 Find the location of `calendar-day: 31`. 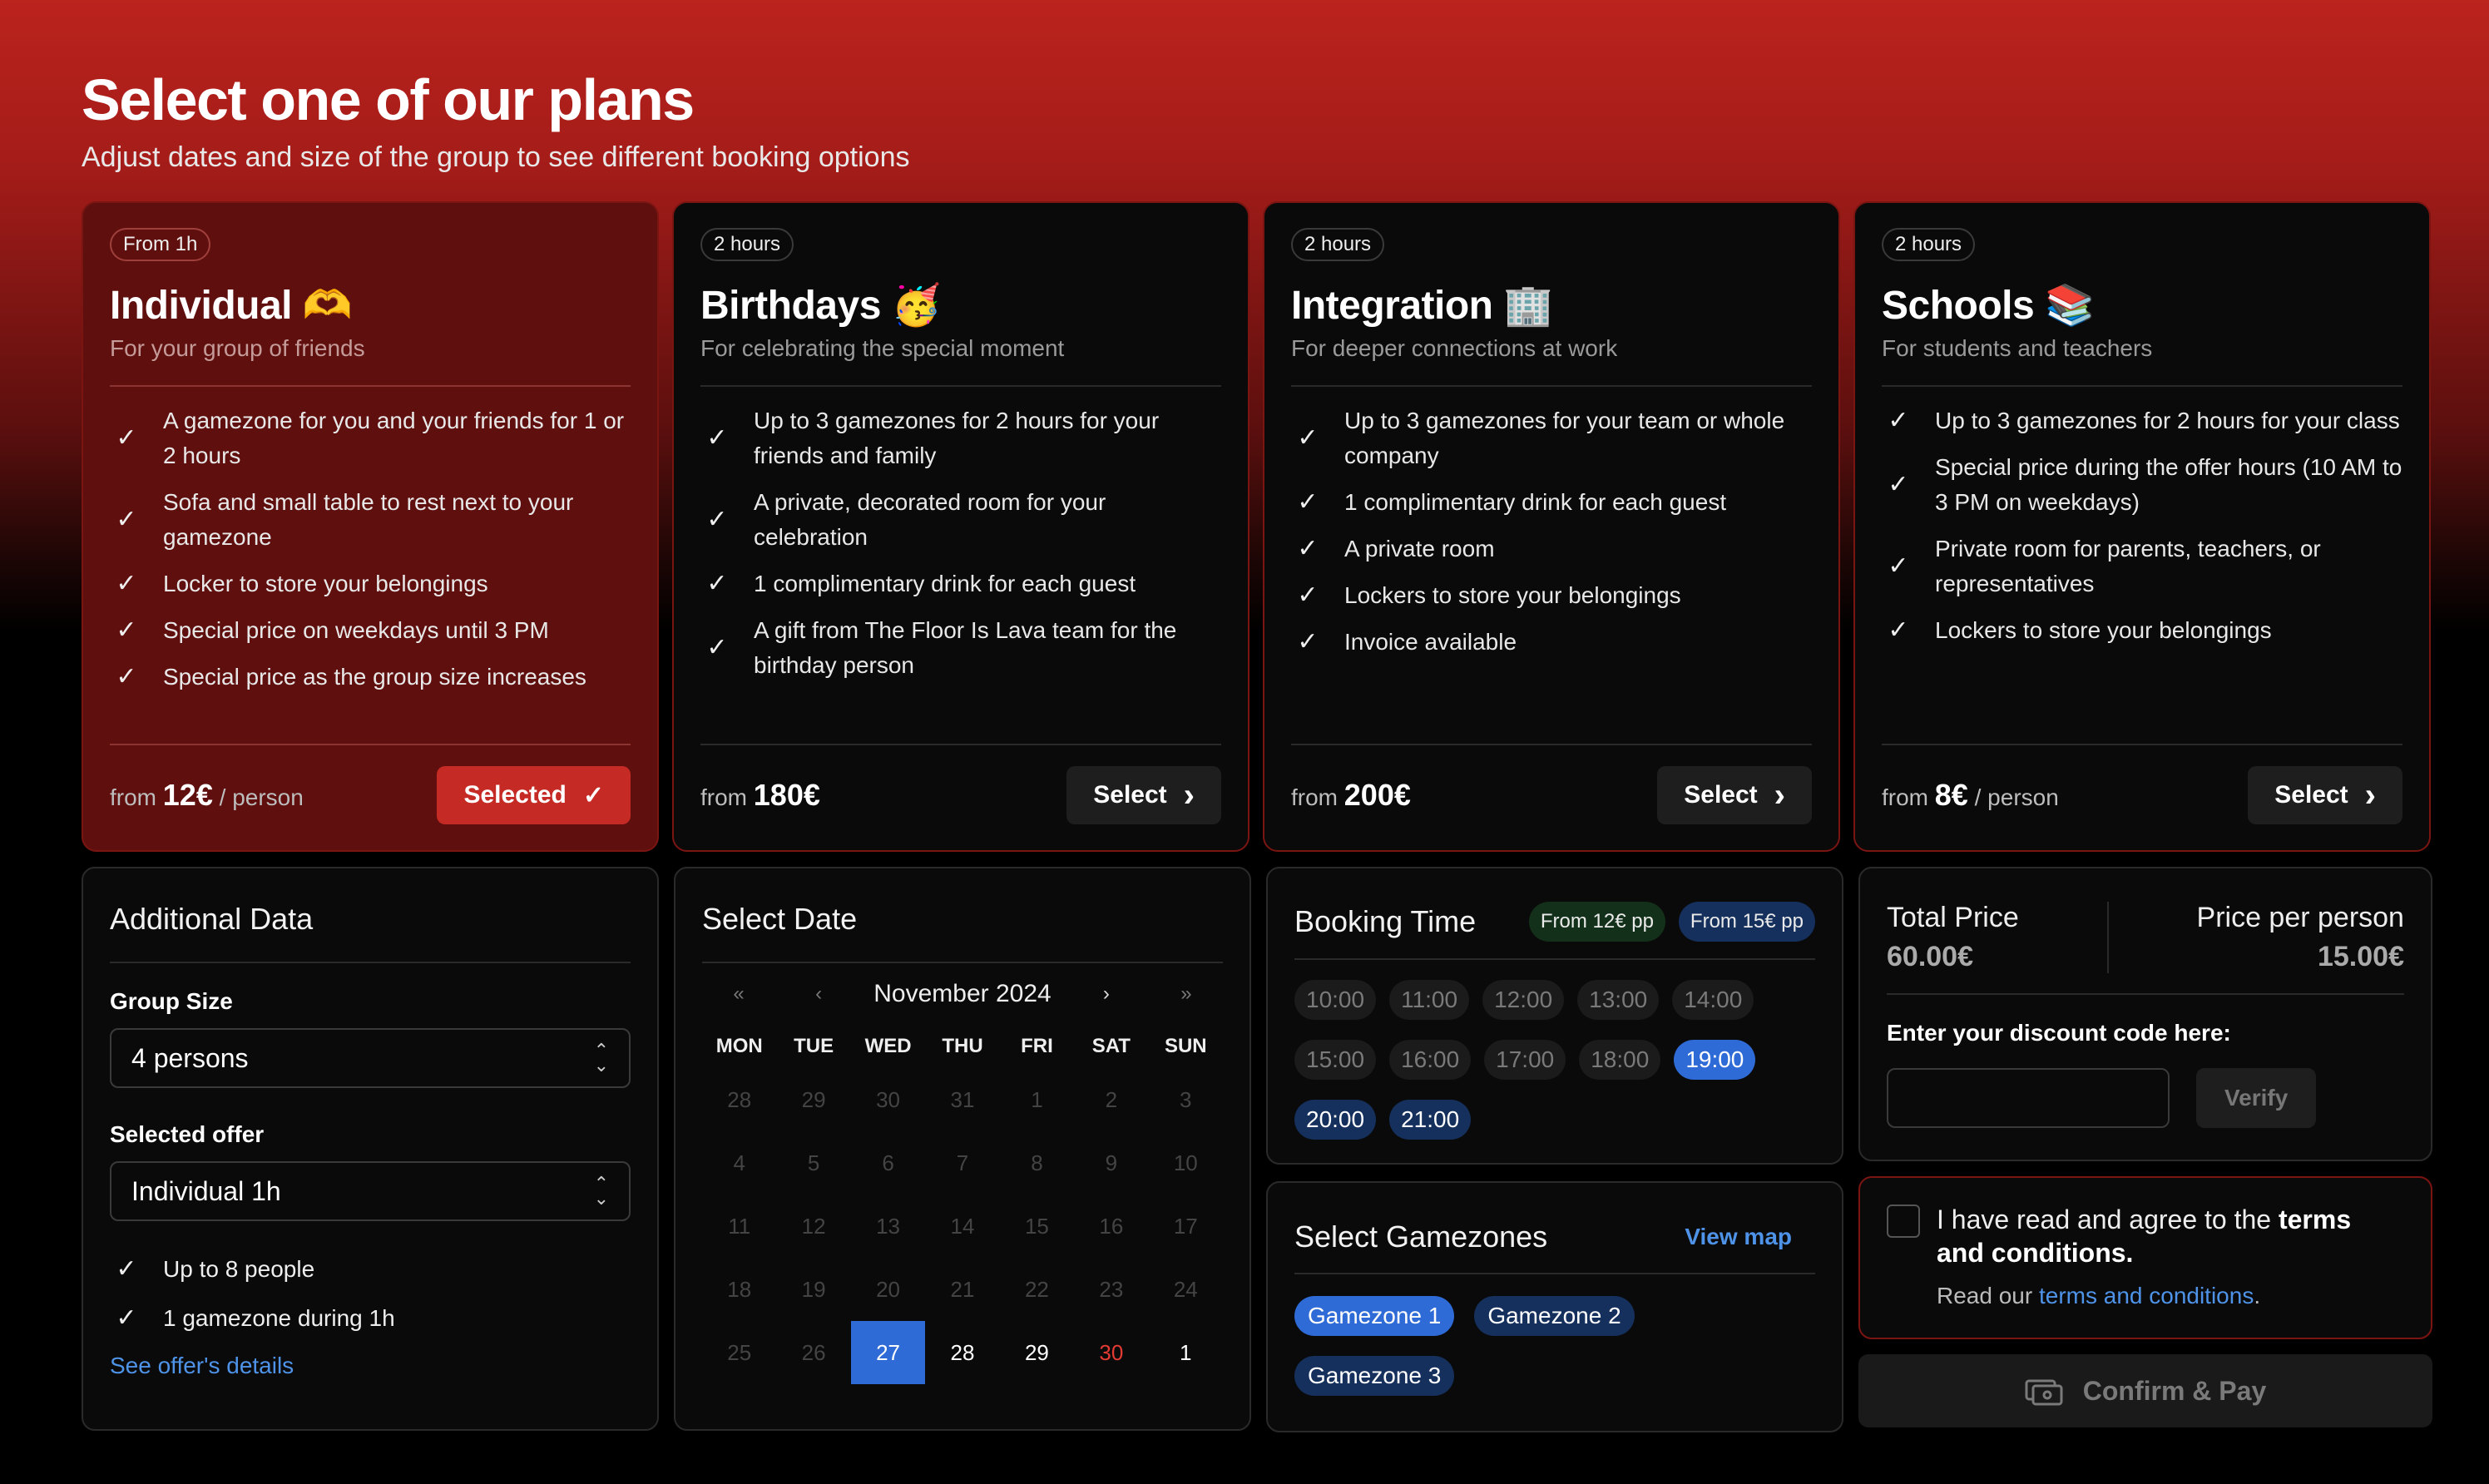

calendar-day: 31 is located at coordinates (962, 1099).